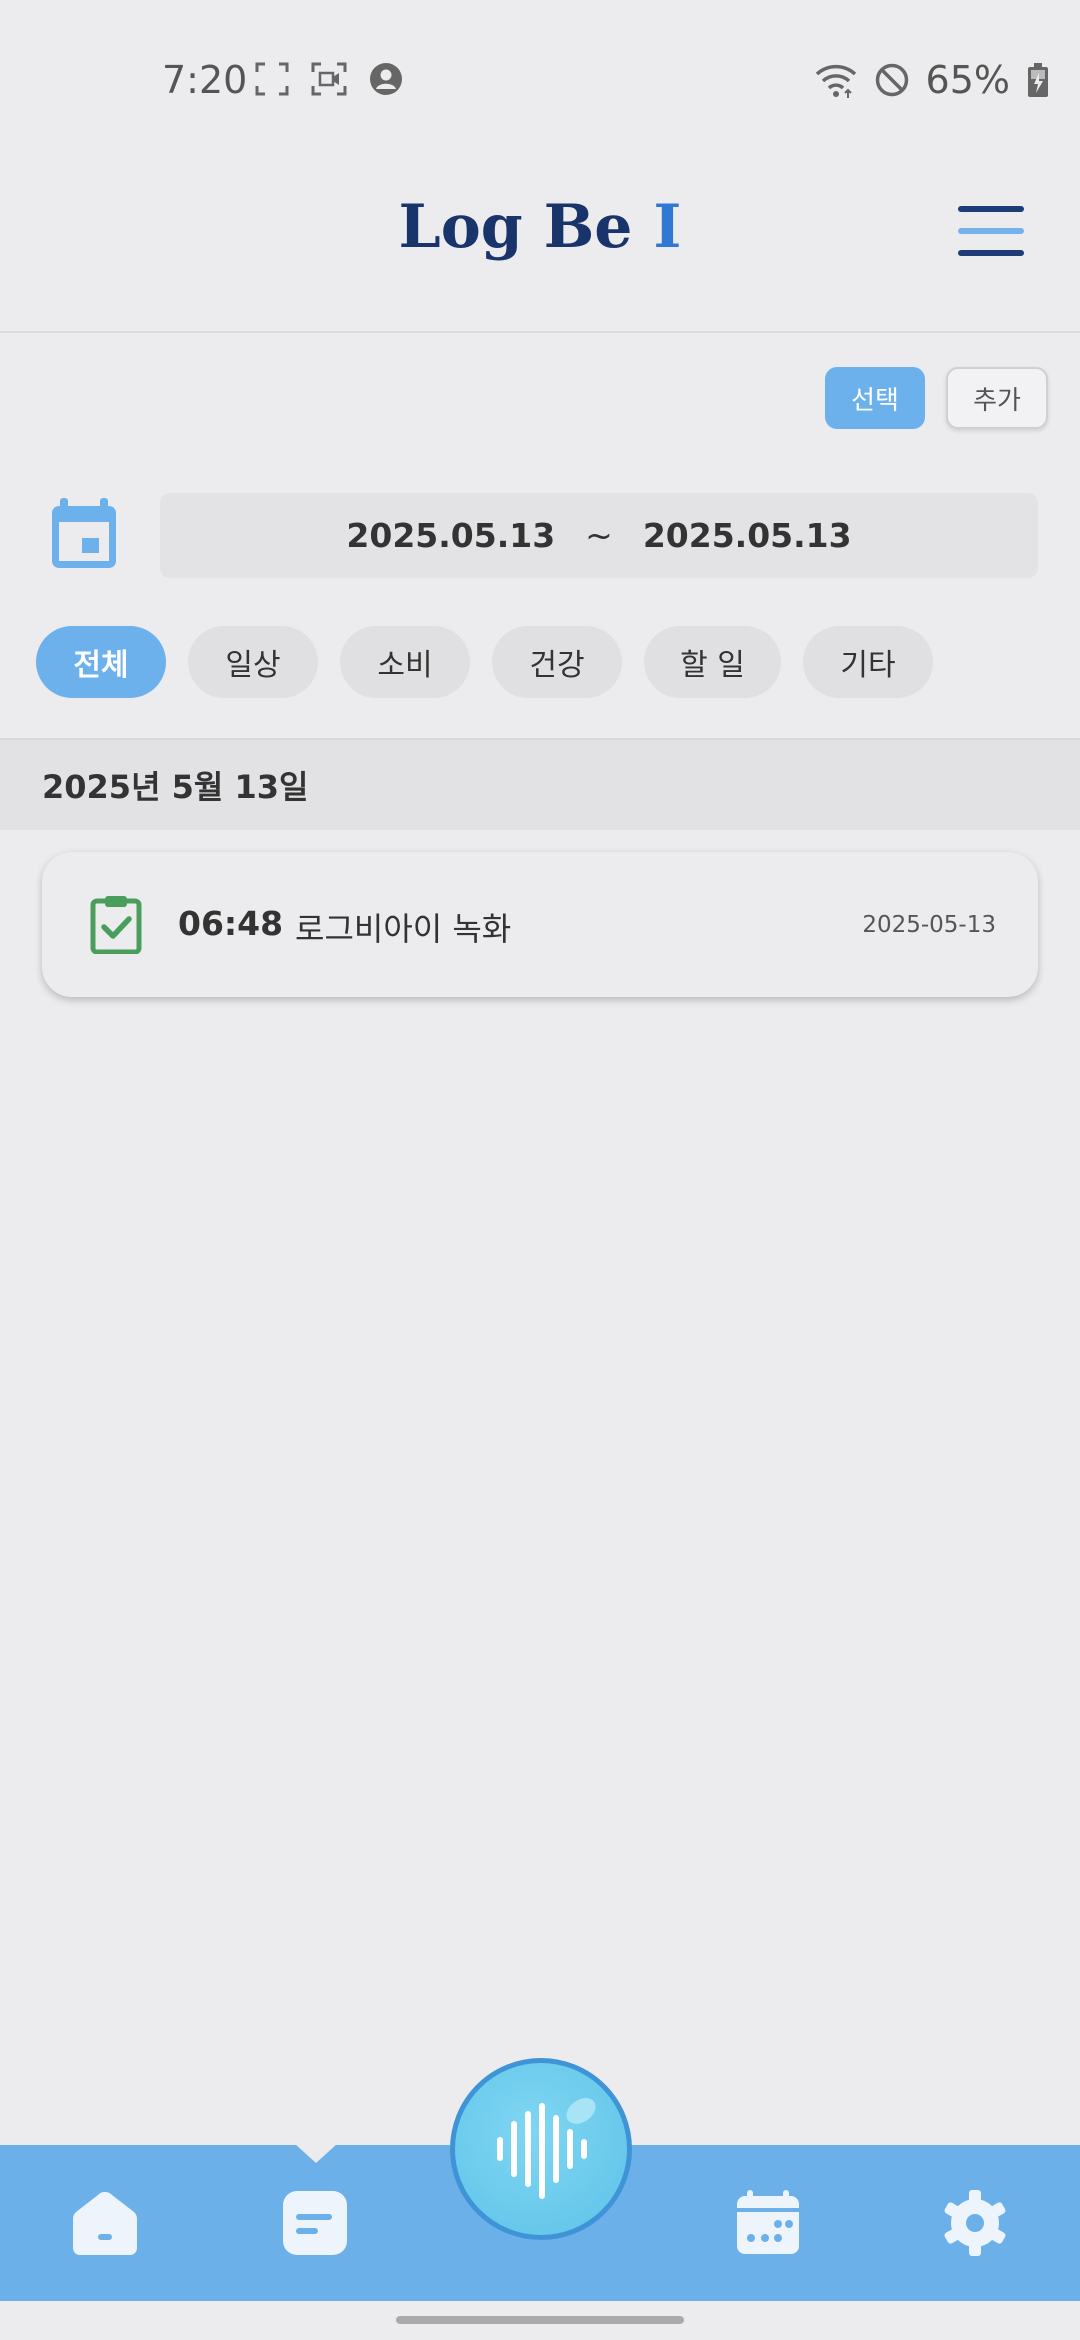  Describe the element at coordinates (405, 662) in the screenshot. I see `chip-spending: 소비` at that location.